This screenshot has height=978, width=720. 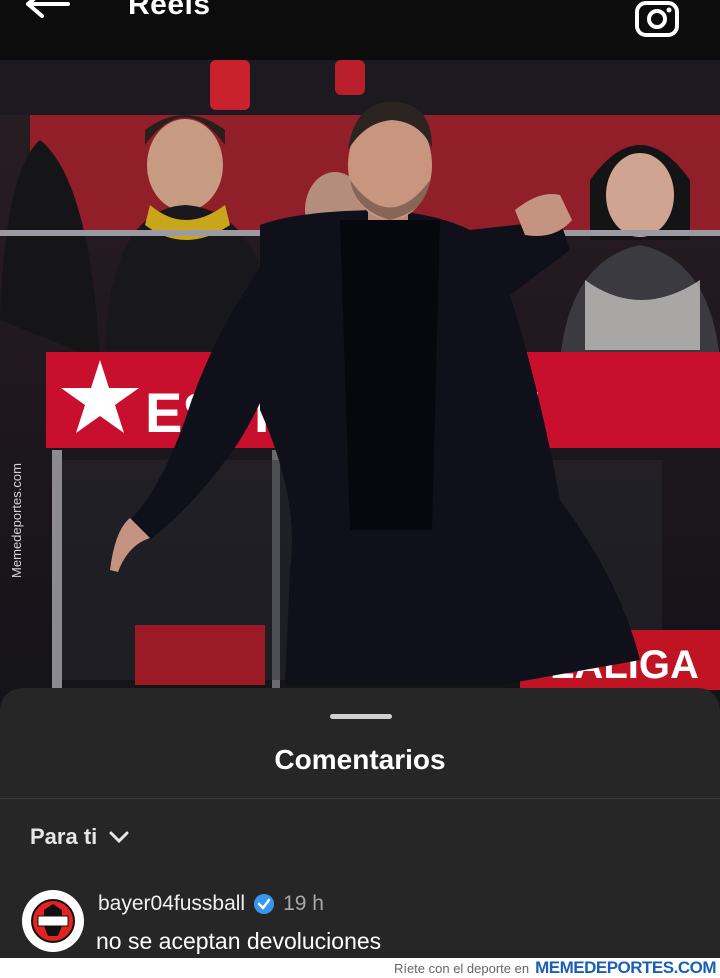 I want to click on avatar, so click(x=53, y=921).